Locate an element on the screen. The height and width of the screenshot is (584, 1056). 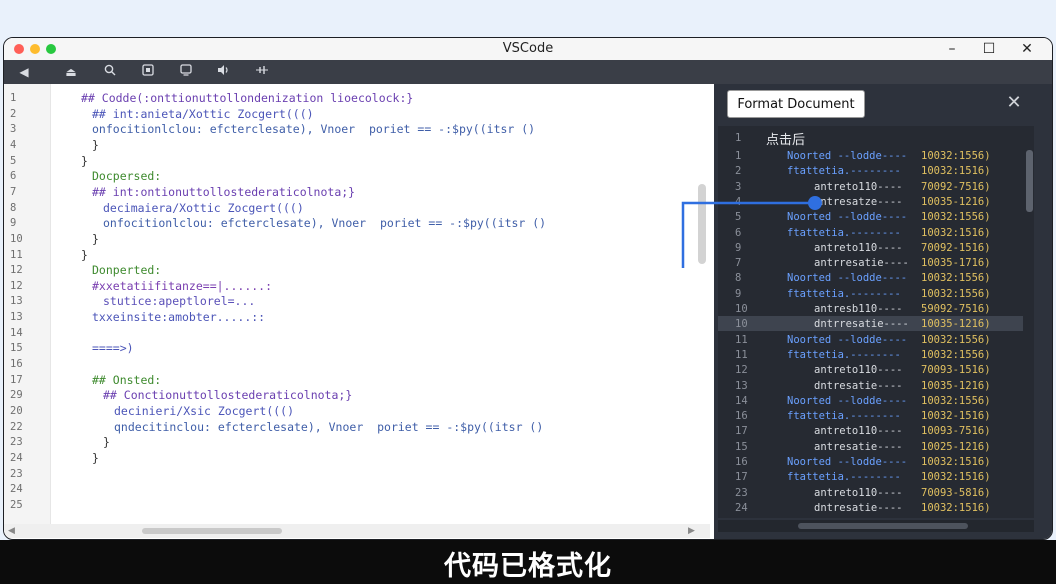
caption-text: 代码已格式化 is located at coordinates (528, 566).